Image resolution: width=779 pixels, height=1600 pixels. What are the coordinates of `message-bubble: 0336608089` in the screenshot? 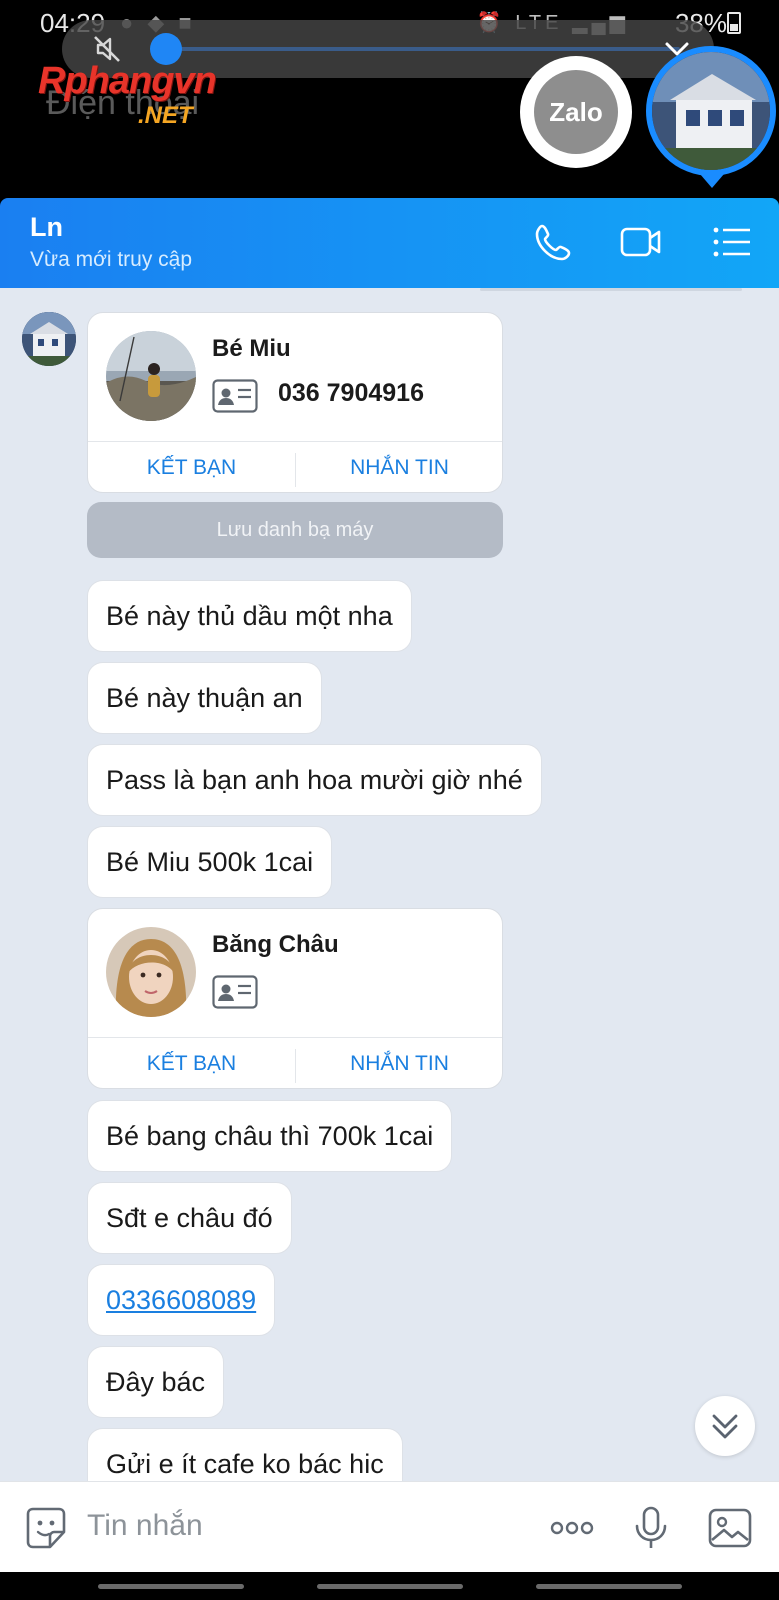 It's located at (181, 1300).